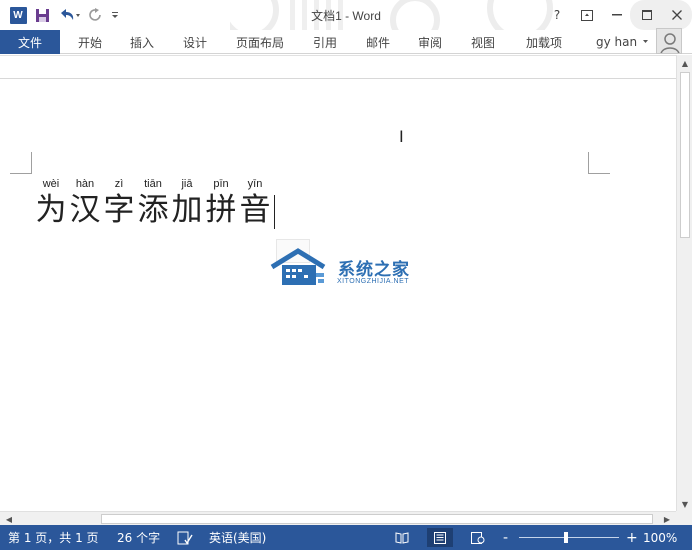 The image size is (692, 550). What do you see at coordinates (632, 537) in the screenshot?
I see `zoom-in-button: +` at bounding box center [632, 537].